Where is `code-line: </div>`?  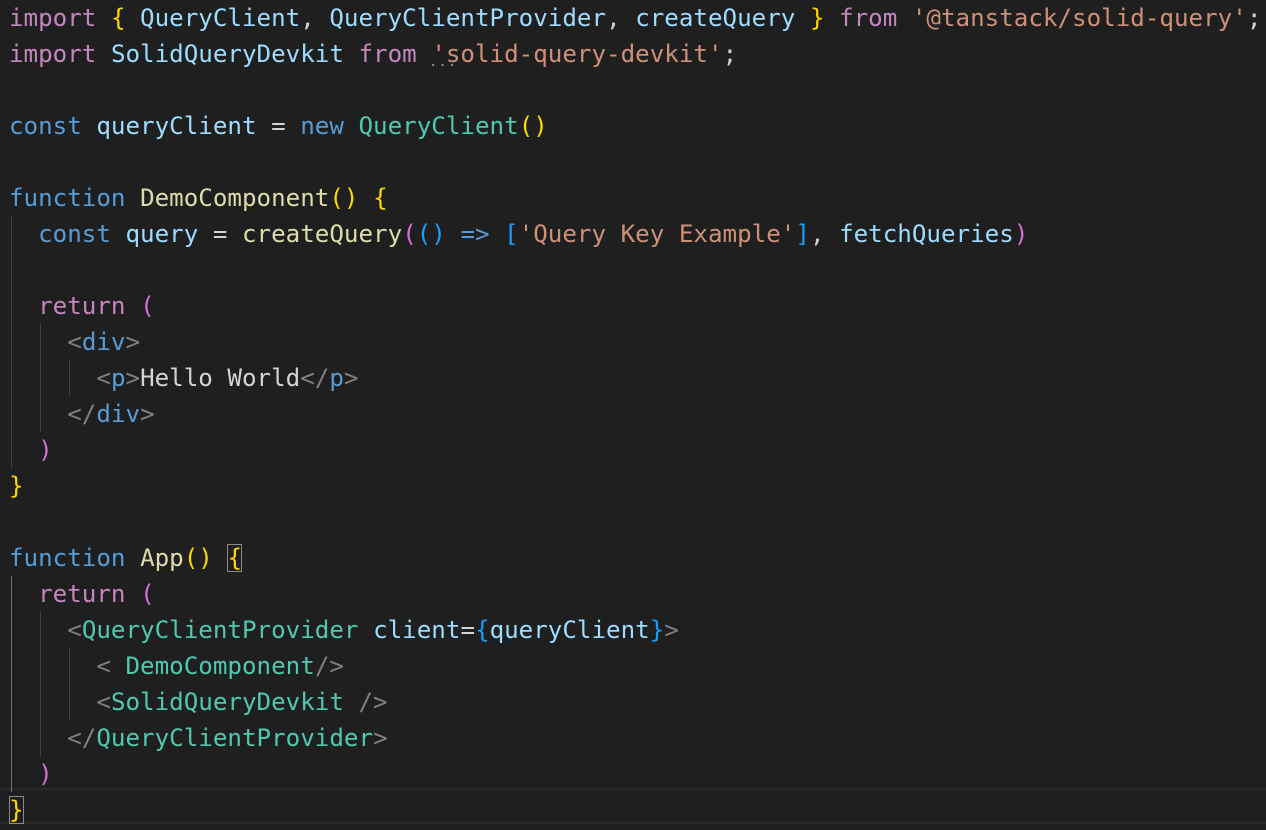
code-line: </div> is located at coordinates (81, 414).